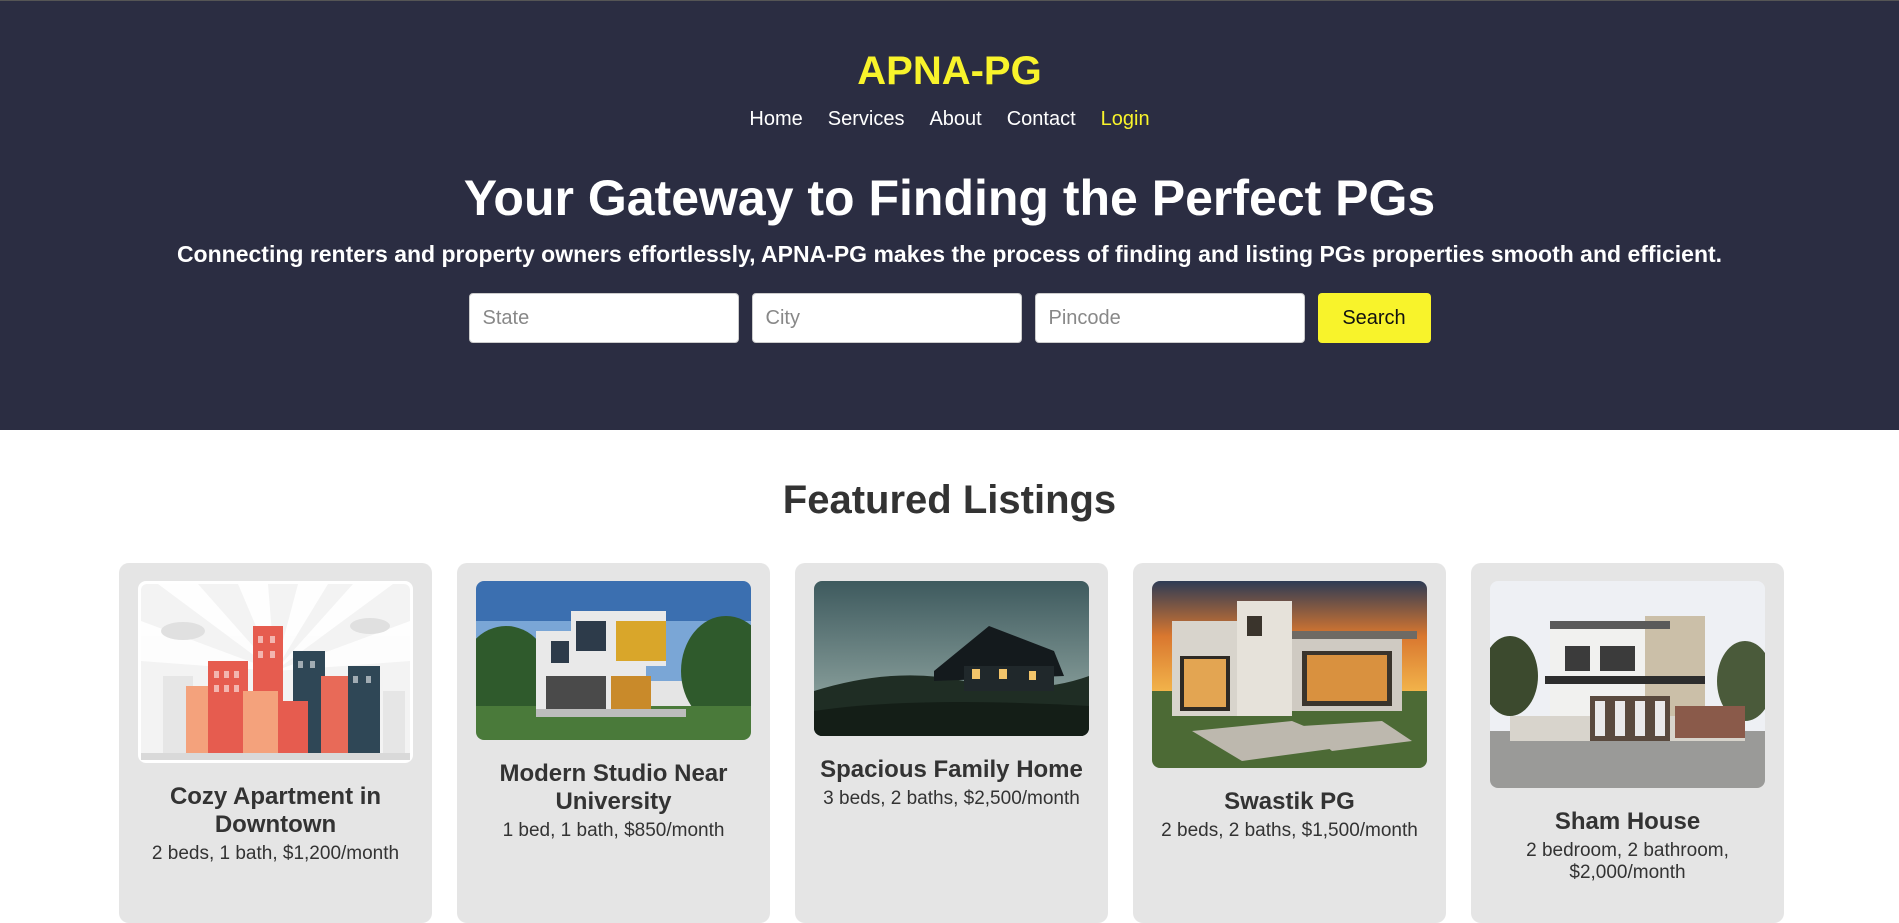 Image resolution: width=1899 pixels, height=923 pixels. What do you see at coordinates (1289, 801) in the screenshot?
I see `listing-title: Swastik PG` at bounding box center [1289, 801].